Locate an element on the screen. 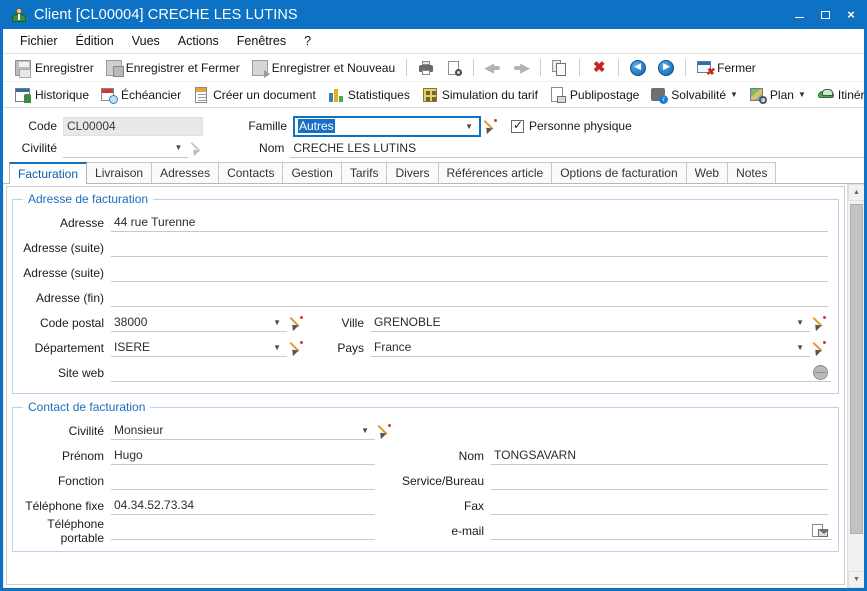 This screenshot has height=591, width=867. save-and-close-button: Enregistrer et Fermer is located at coordinates (173, 68).